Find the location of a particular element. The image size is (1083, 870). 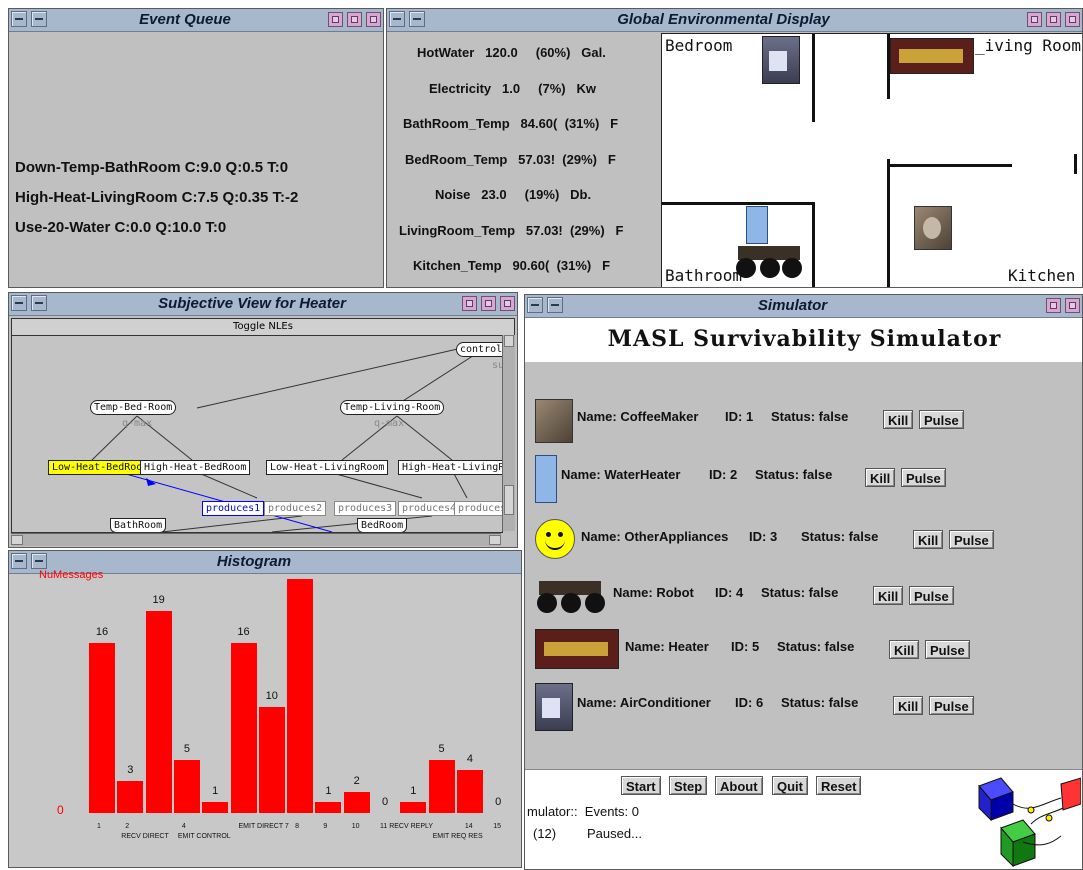

scroll-left-icon is located at coordinates (17, 540).